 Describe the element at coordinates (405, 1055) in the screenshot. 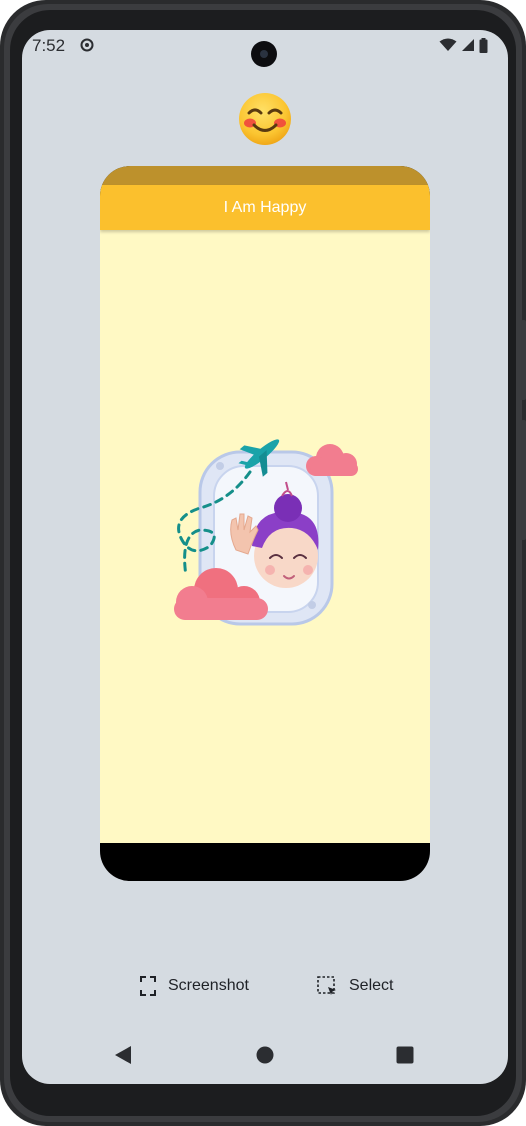

I see `recents-icon` at that location.